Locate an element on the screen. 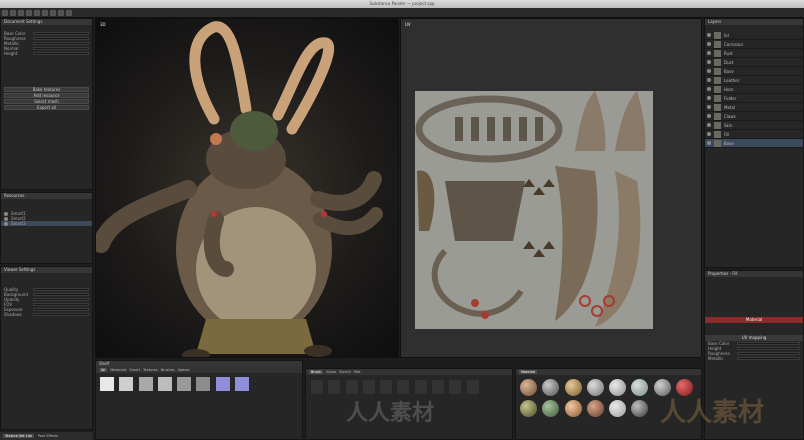 The height and width of the screenshot is (440, 804). layer-label: Rust is located at coordinates (728, 53).